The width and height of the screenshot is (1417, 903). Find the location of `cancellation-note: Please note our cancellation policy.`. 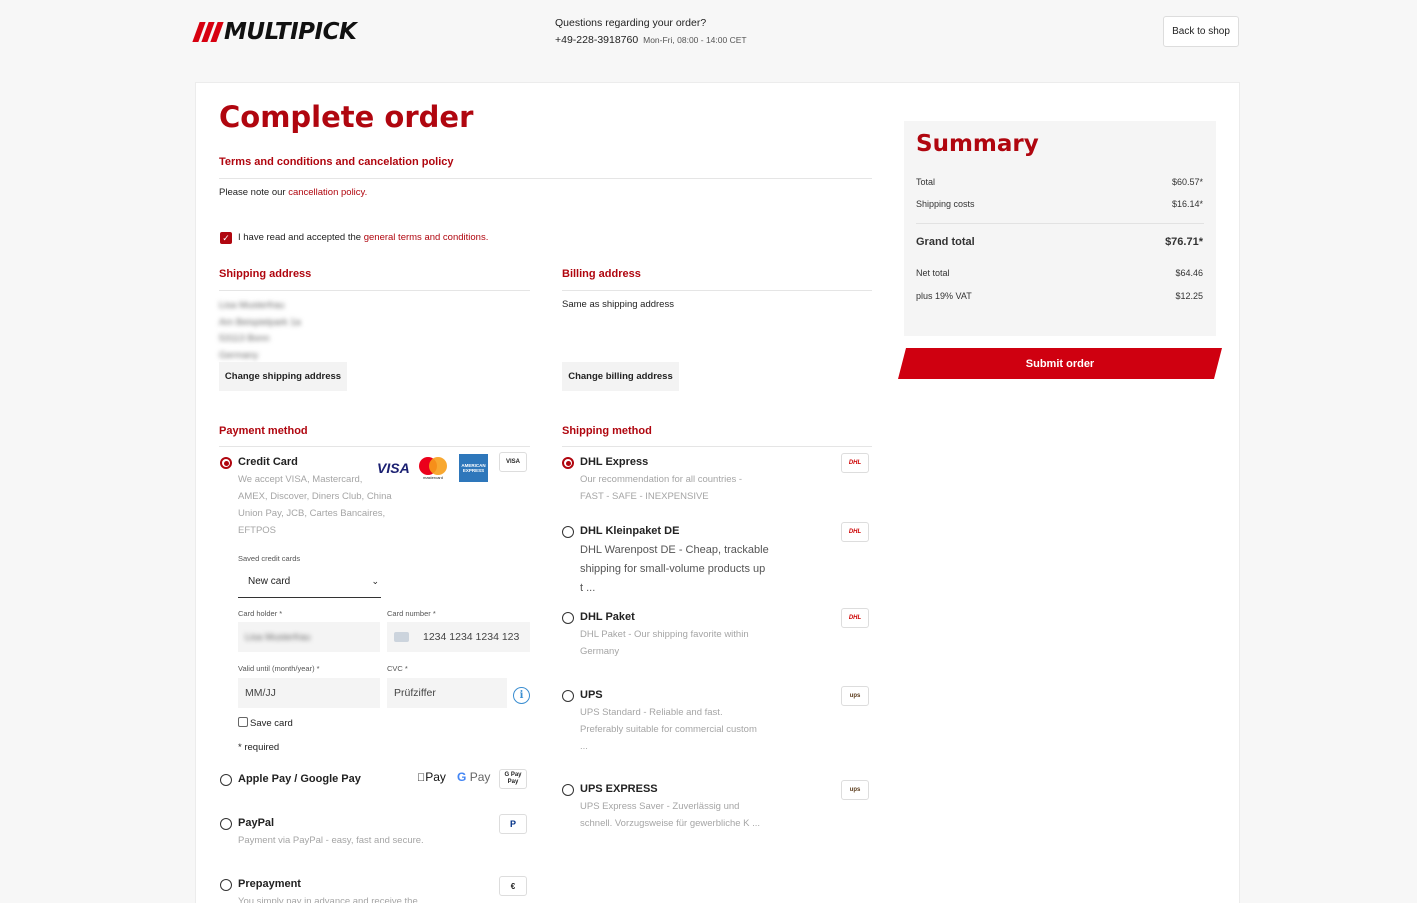

cancellation-note: Please note our cancellation policy. is located at coordinates (293, 192).